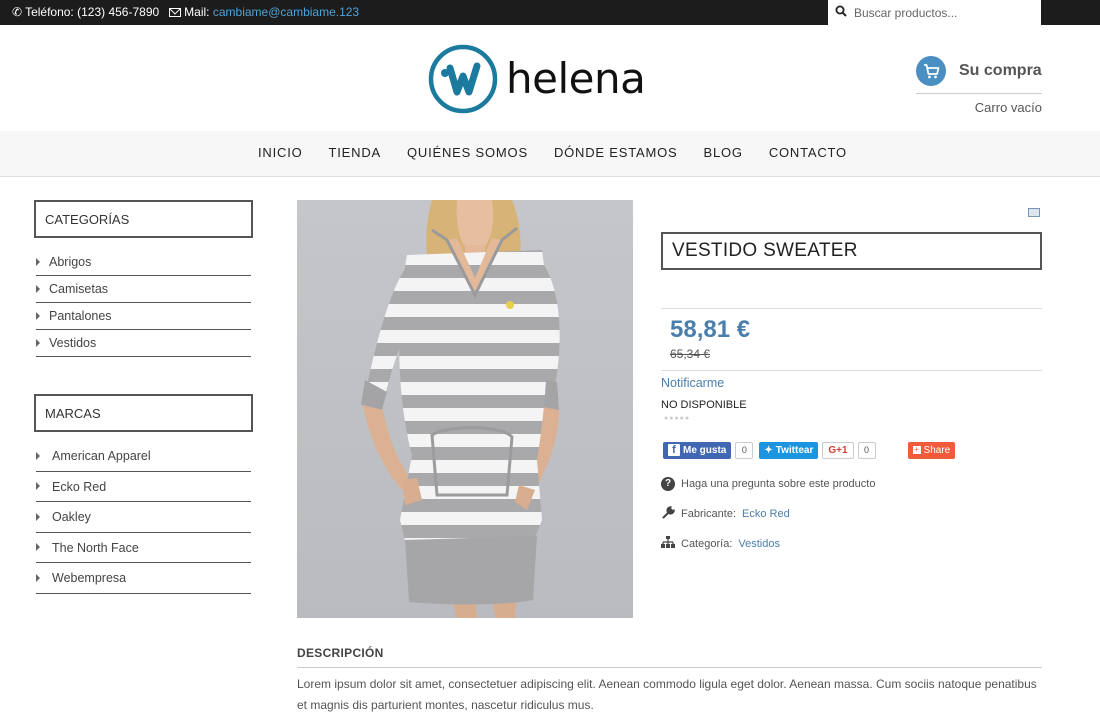 The width and height of the screenshot is (1100, 726). I want to click on email-icon, so click(1034, 212).